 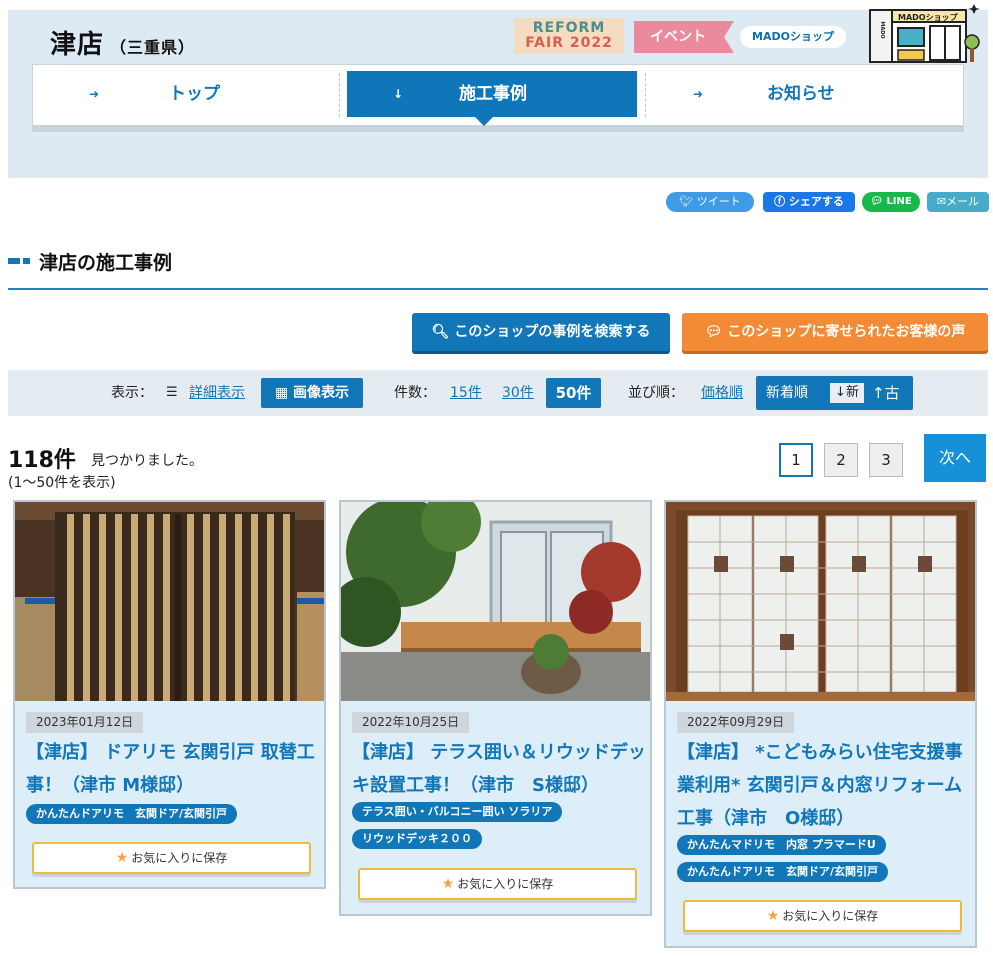 I want to click on grid-icon: ▦, so click(x=281, y=393).